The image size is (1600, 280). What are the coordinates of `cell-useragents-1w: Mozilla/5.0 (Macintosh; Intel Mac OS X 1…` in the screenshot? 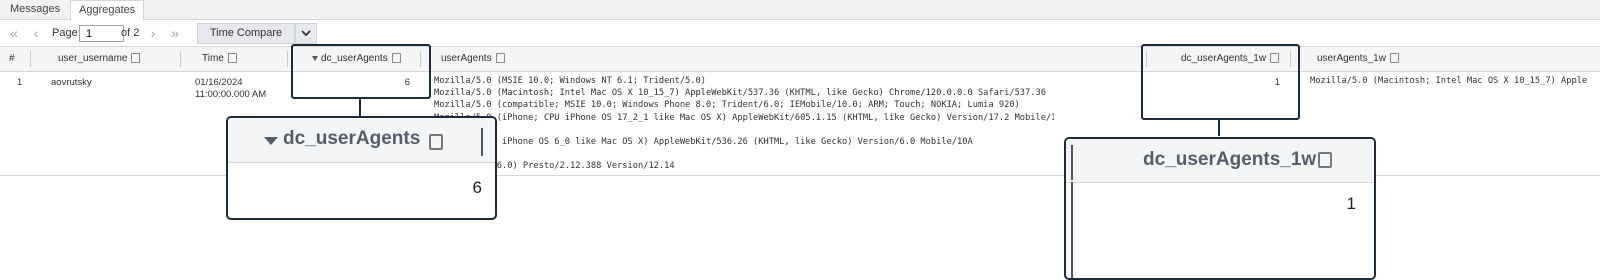 It's located at (1449, 81).